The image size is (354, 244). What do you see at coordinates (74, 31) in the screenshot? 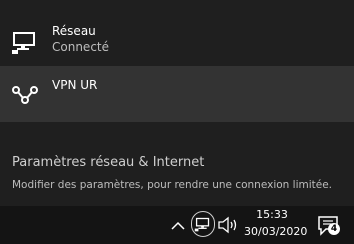
I see `network-name: Réseau` at bounding box center [74, 31].